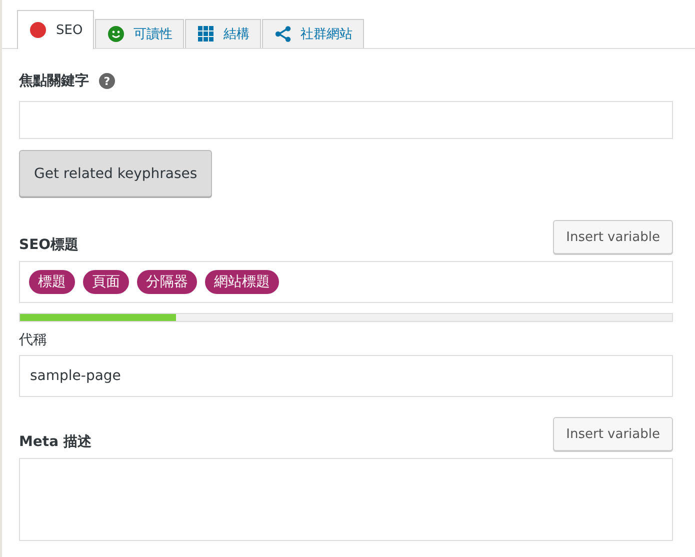  What do you see at coordinates (313, 33) in the screenshot?
I see `tab: 社群網站` at bounding box center [313, 33].